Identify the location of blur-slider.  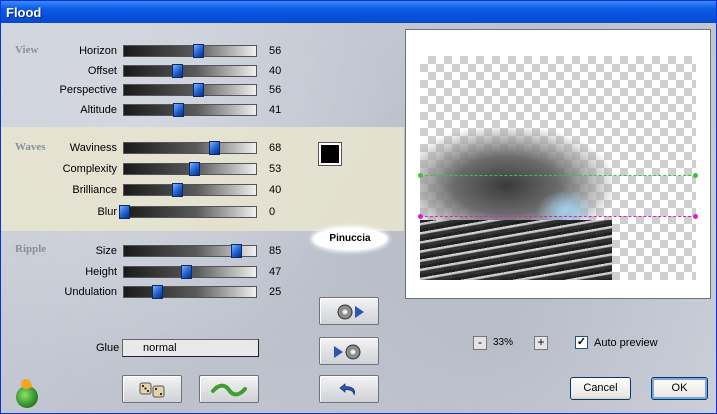
(188, 212).